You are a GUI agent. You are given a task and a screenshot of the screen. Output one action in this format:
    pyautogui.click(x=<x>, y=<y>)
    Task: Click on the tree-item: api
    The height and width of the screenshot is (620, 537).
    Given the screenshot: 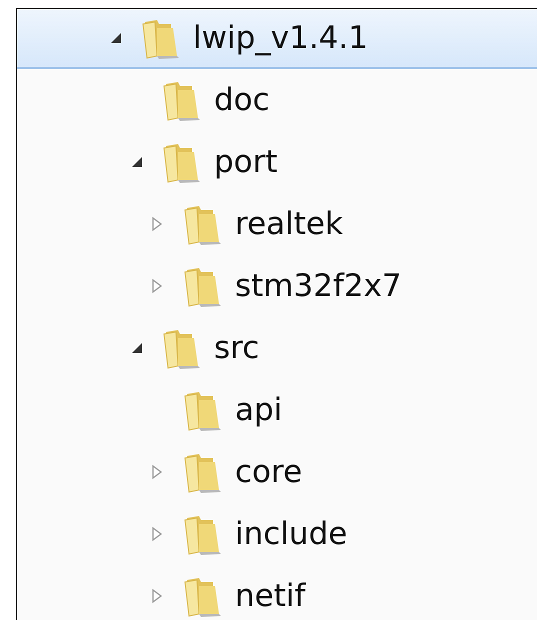 What is the action you would take?
    pyautogui.click(x=277, y=410)
    